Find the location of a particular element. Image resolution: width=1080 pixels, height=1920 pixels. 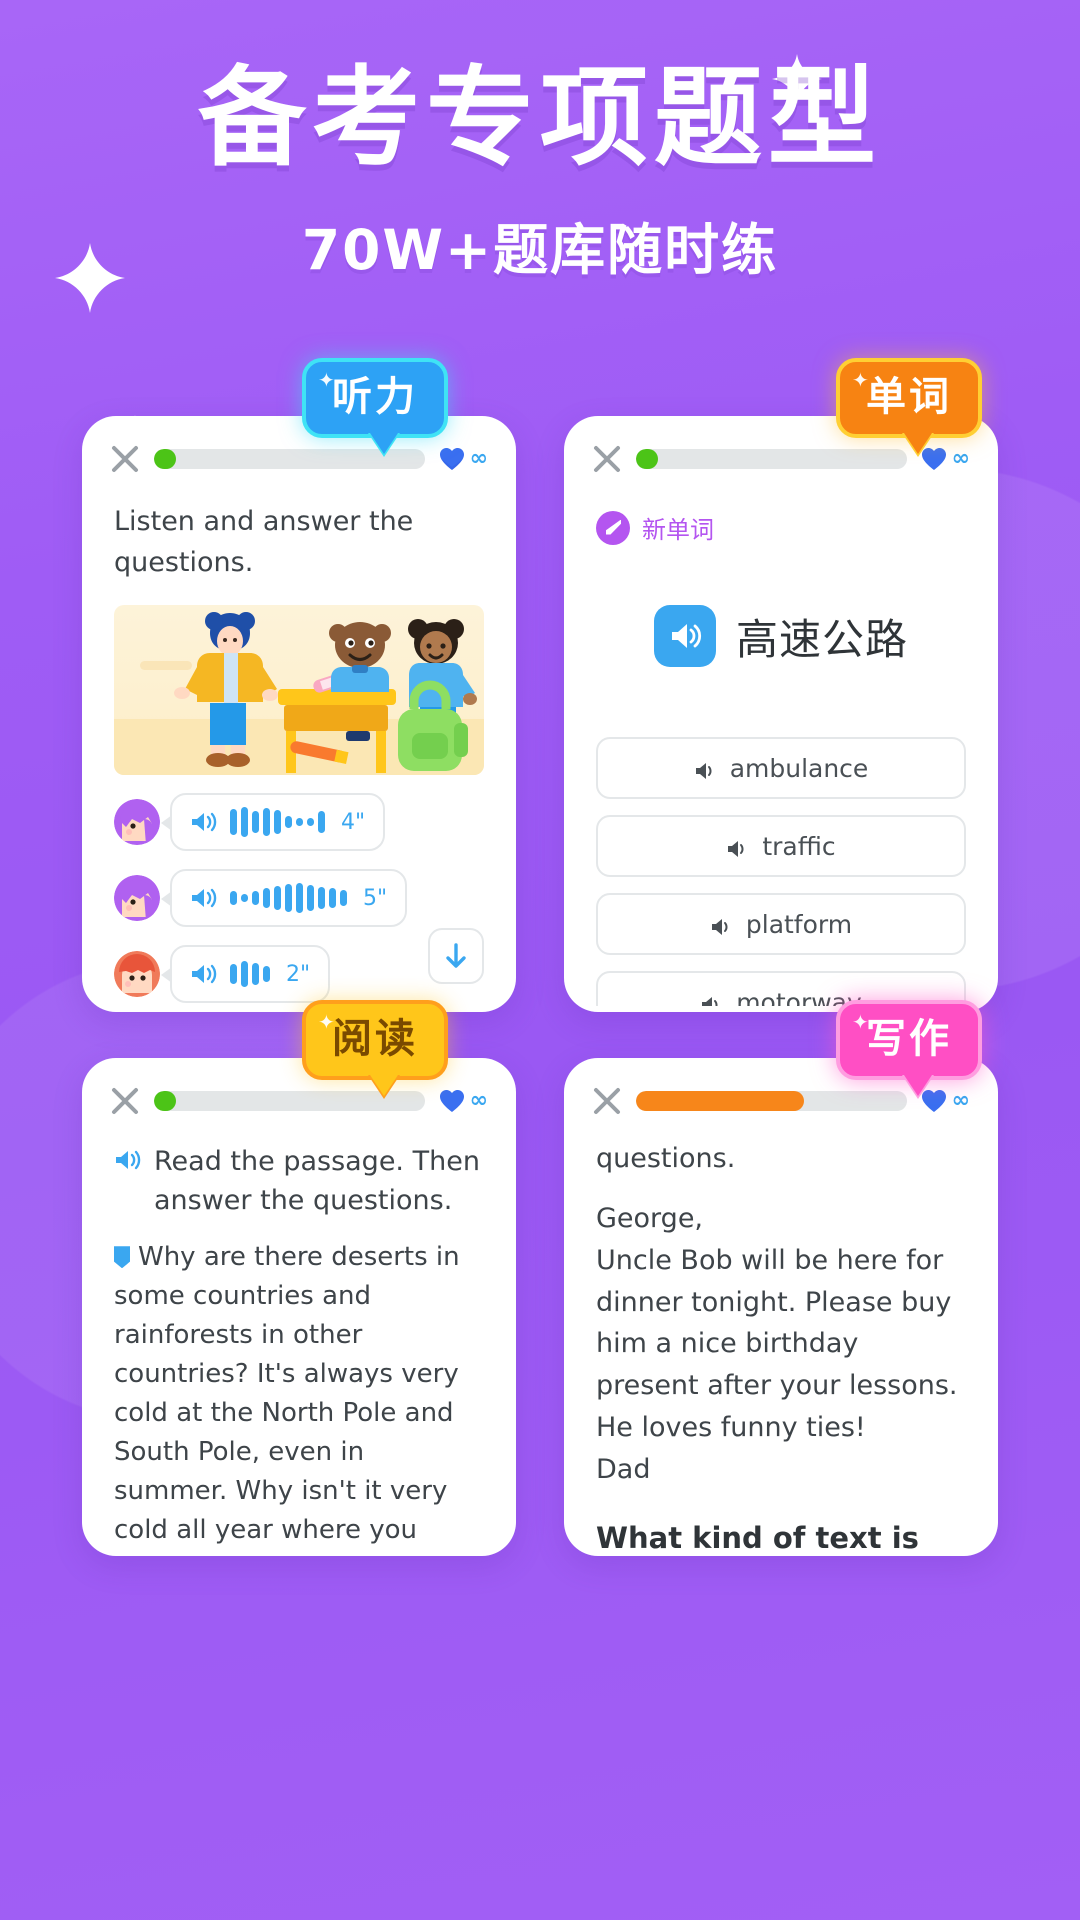

card-header-listening: ∞ is located at coordinates (299, 448).